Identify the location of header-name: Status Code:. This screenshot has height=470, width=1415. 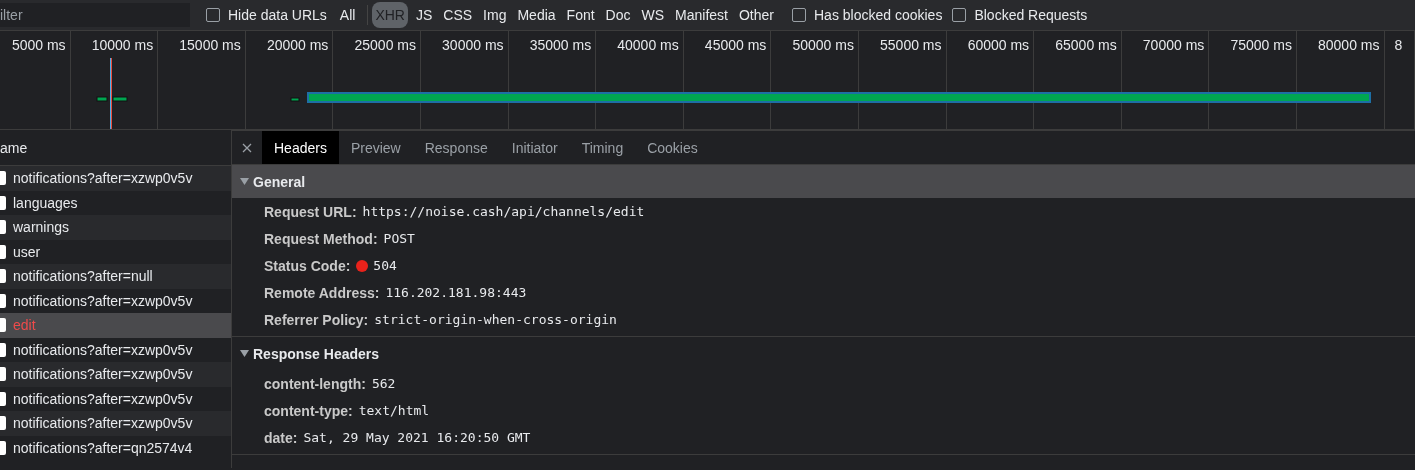
(307, 265).